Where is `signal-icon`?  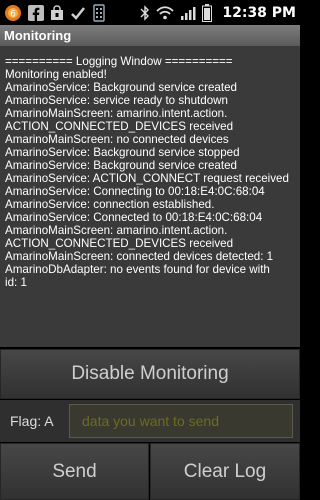 signal-icon is located at coordinates (188, 13).